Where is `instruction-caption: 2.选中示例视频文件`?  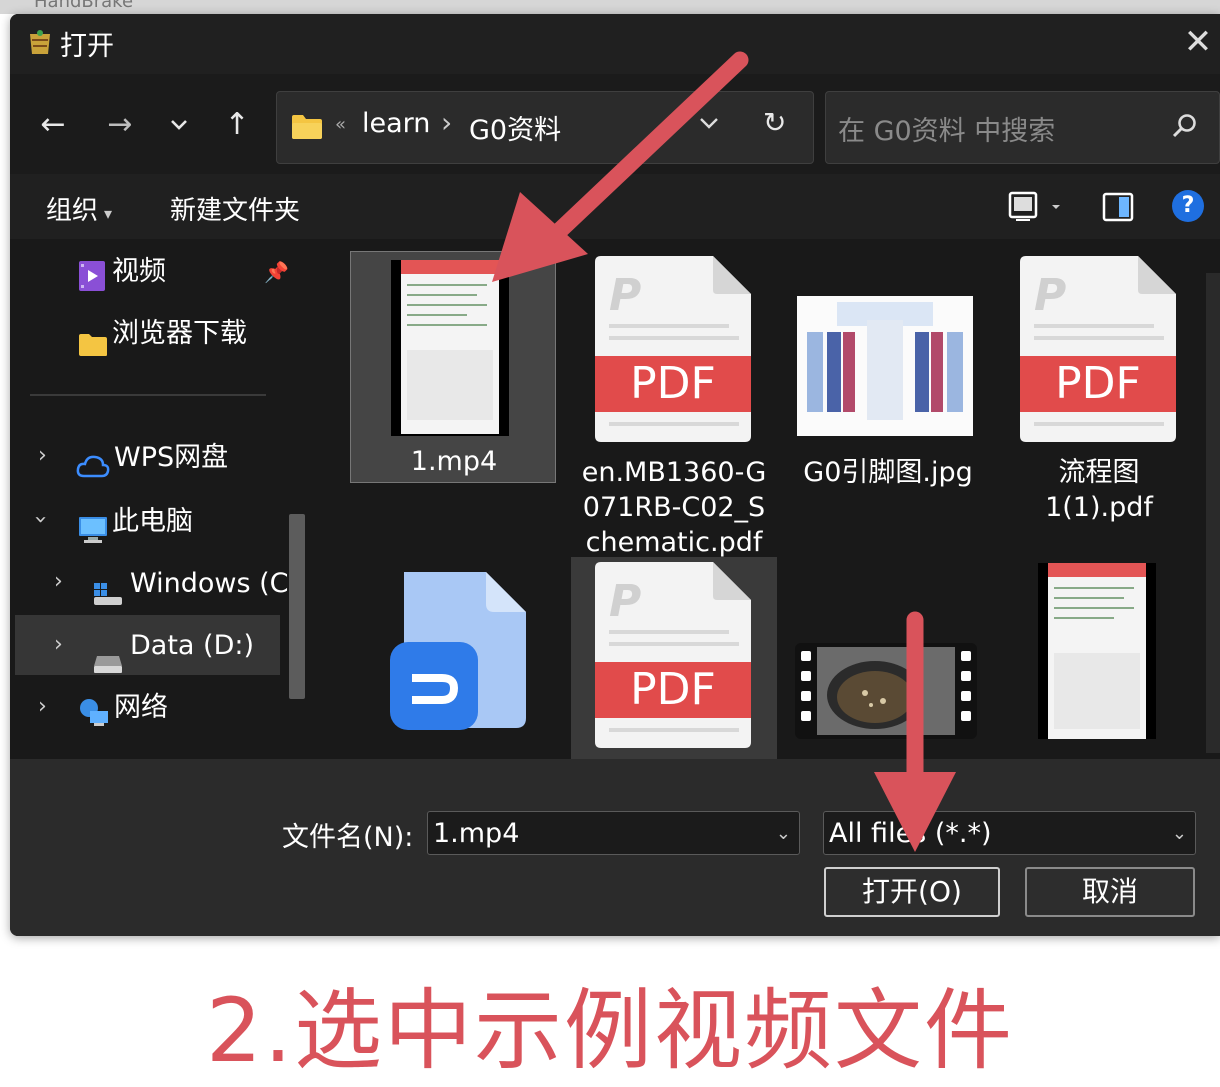
instruction-caption: 2.选中示例视频文件 is located at coordinates (610, 1030).